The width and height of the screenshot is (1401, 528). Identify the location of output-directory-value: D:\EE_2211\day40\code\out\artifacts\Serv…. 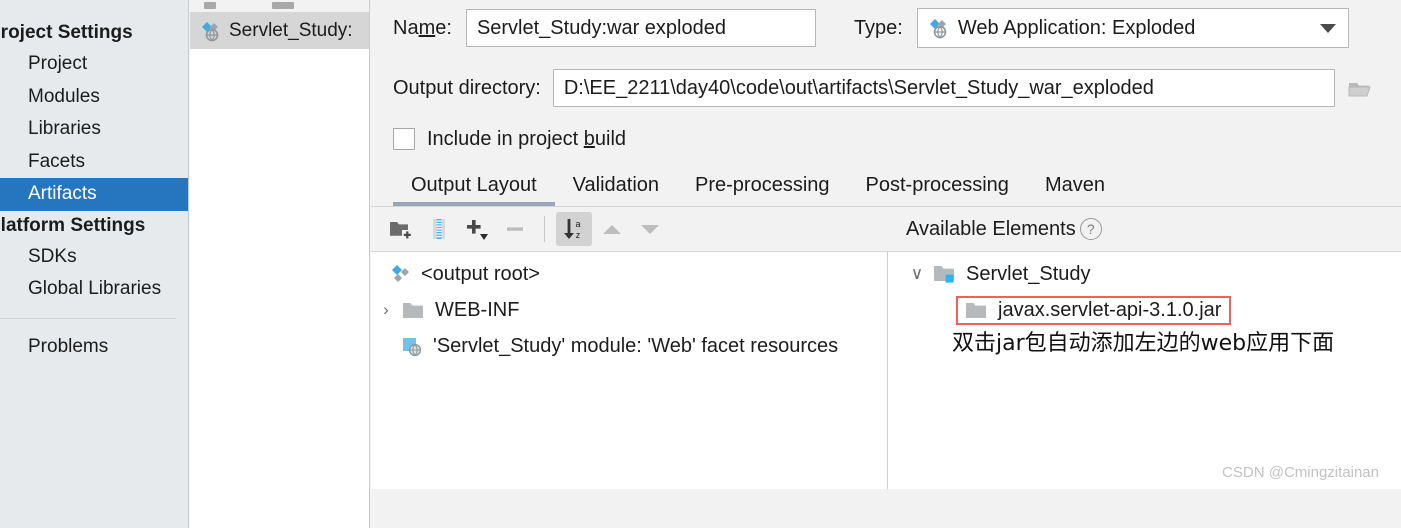
(858, 87).